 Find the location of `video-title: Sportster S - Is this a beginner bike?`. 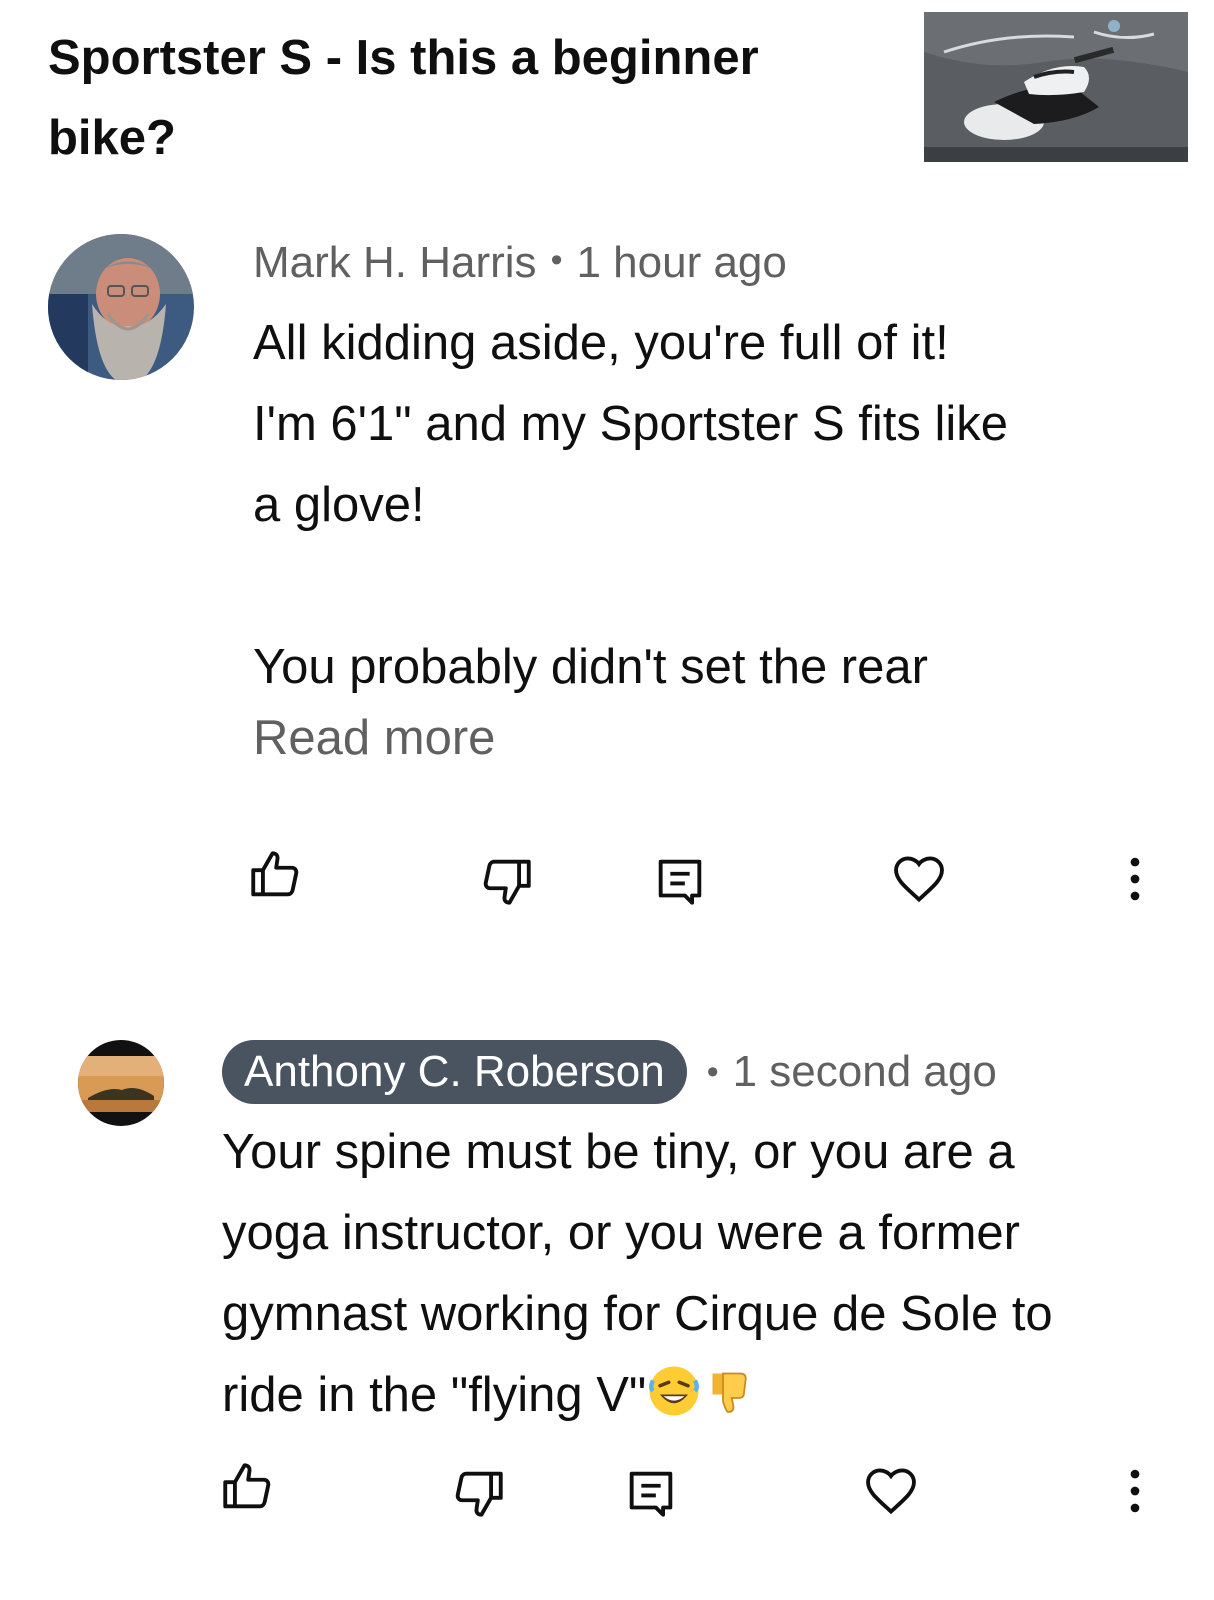

video-title: Sportster S - Is this a beginner bike? is located at coordinates (448, 98).